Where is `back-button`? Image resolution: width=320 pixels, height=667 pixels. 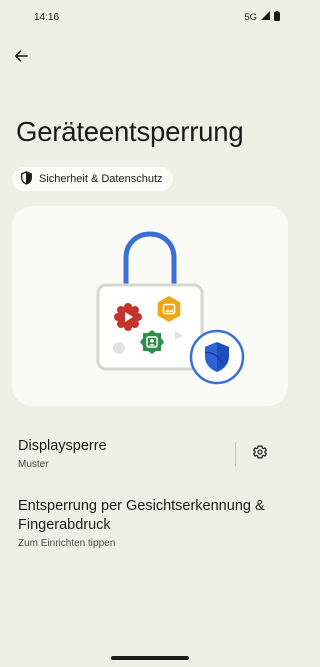 back-button is located at coordinates (21, 58).